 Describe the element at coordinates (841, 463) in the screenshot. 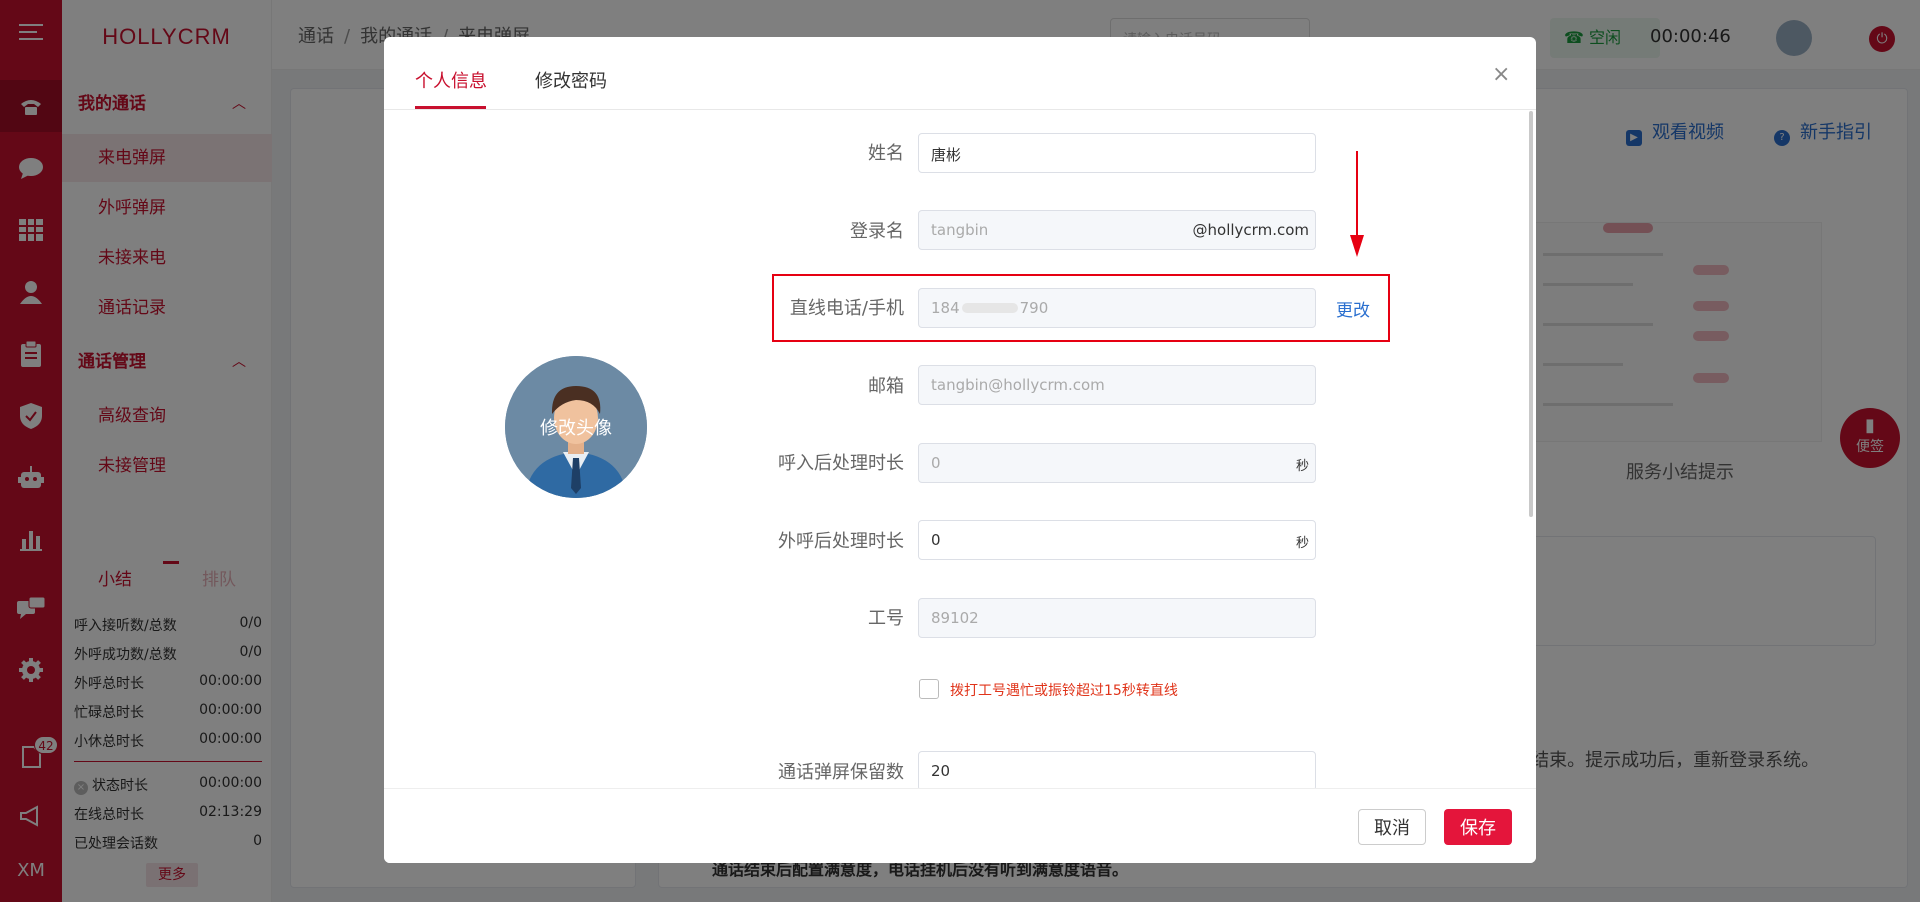

I see `inbound-wrap-label: 呼入后处理时长` at that location.